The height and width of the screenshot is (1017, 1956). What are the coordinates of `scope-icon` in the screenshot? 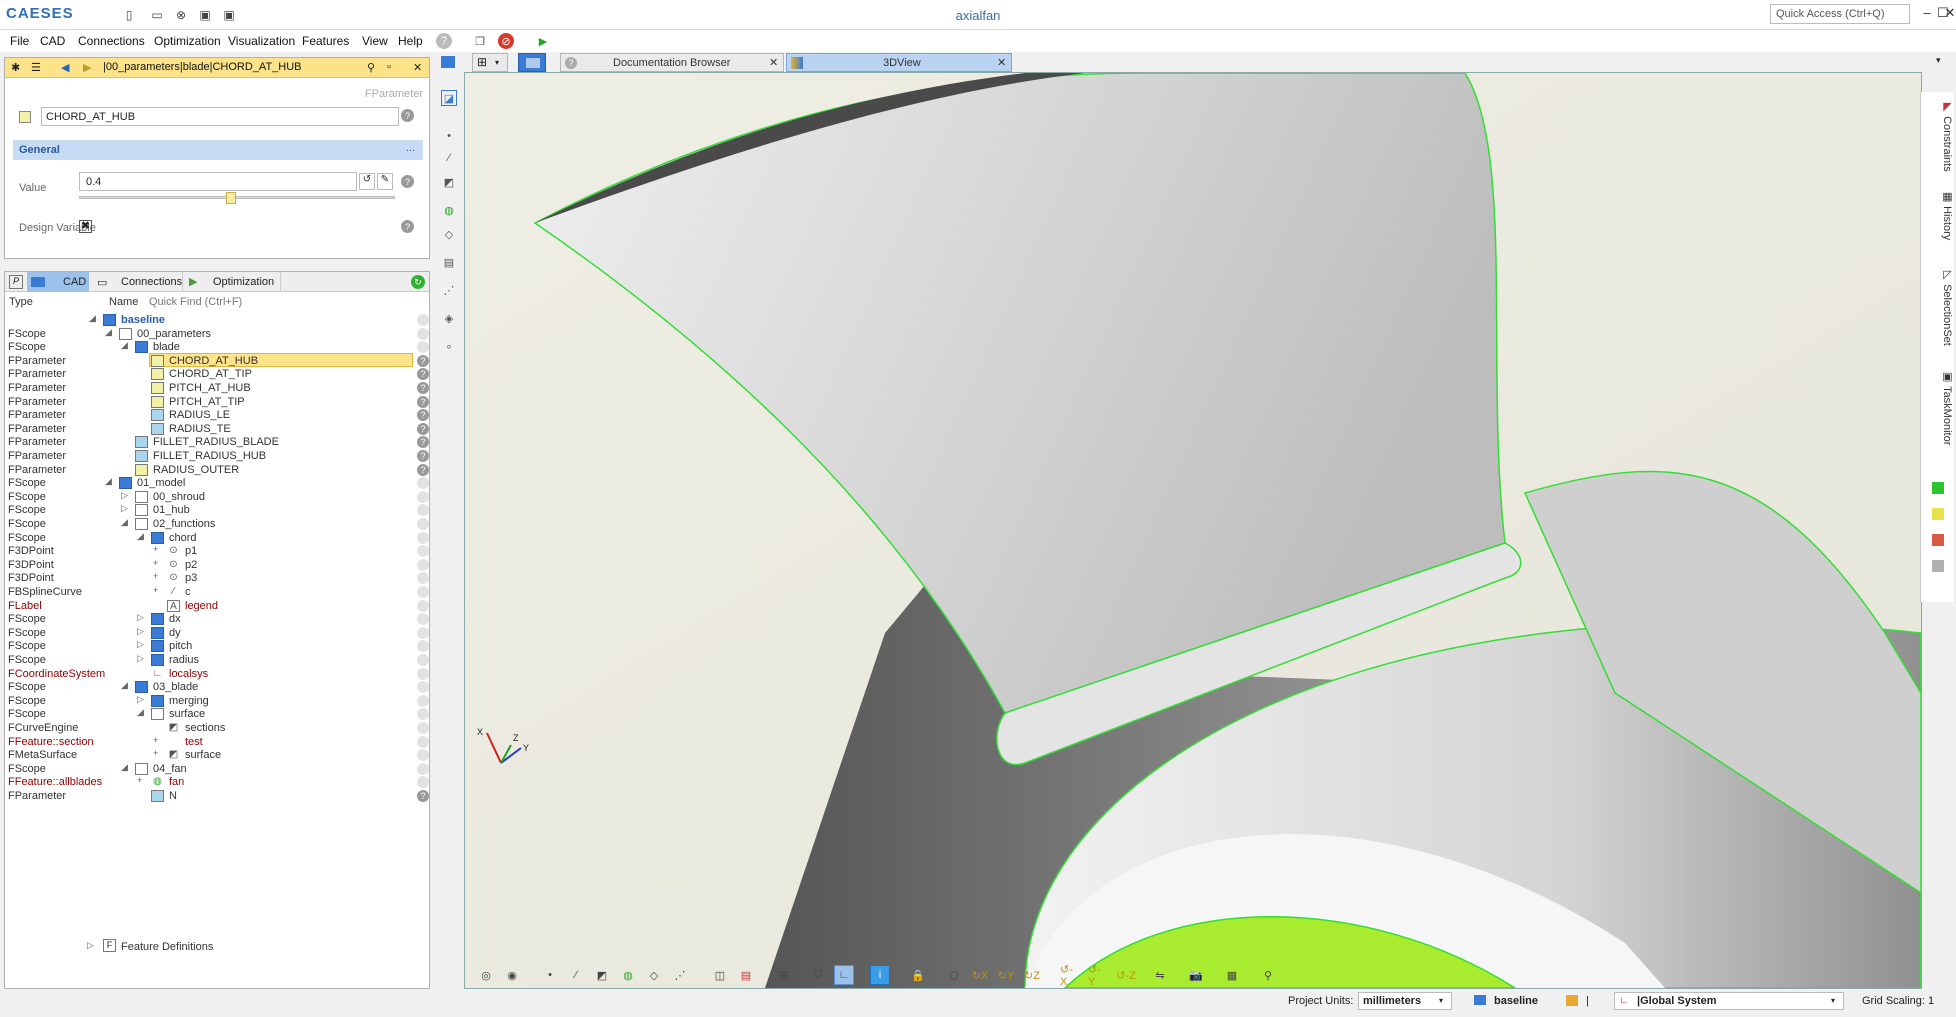 It's located at (448, 62).